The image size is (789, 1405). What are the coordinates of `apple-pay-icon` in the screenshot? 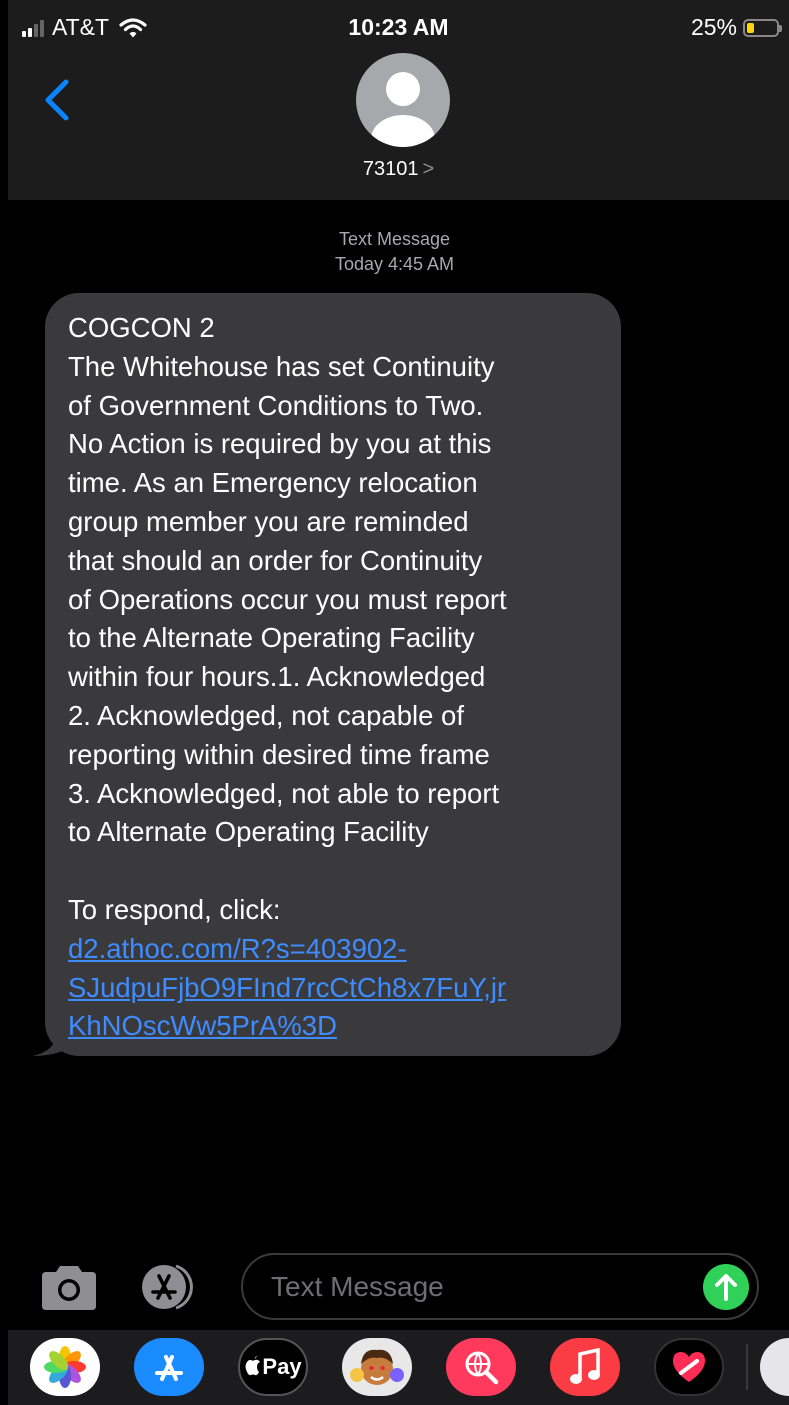 It's located at (253, 1366).